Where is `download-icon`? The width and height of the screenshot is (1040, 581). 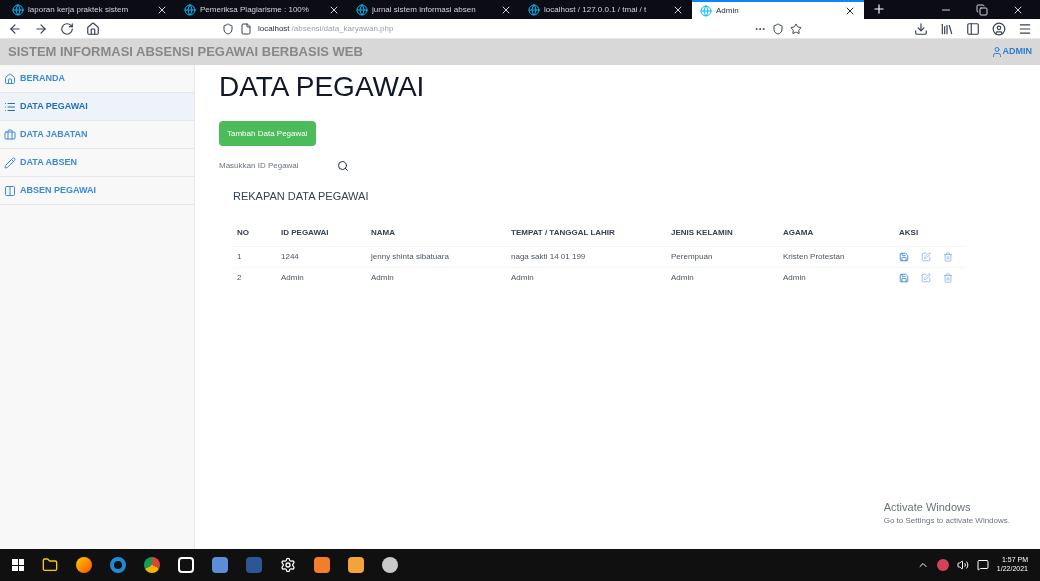
download-icon is located at coordinates (921, 28).